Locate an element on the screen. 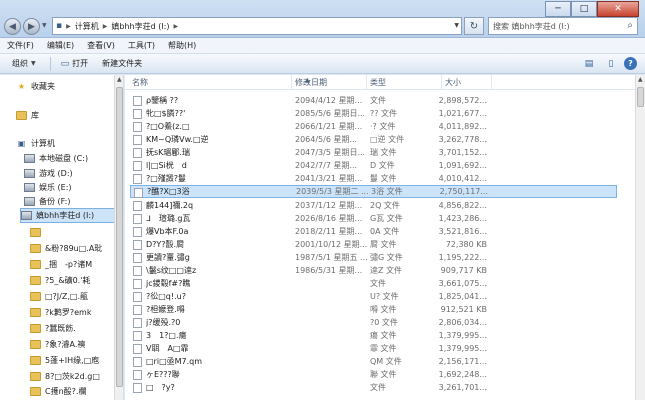 This screenshot has width=645, height=400. folder-icon is located at coordinates (35, 328).